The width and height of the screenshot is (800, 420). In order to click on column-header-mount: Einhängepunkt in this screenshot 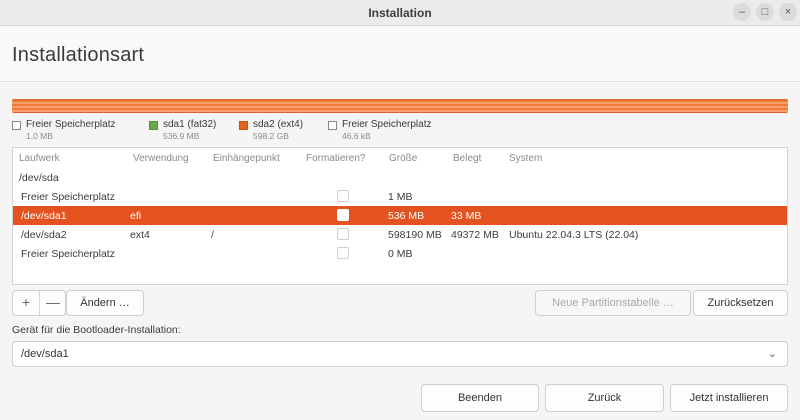, I will do `click(246, 158)`.